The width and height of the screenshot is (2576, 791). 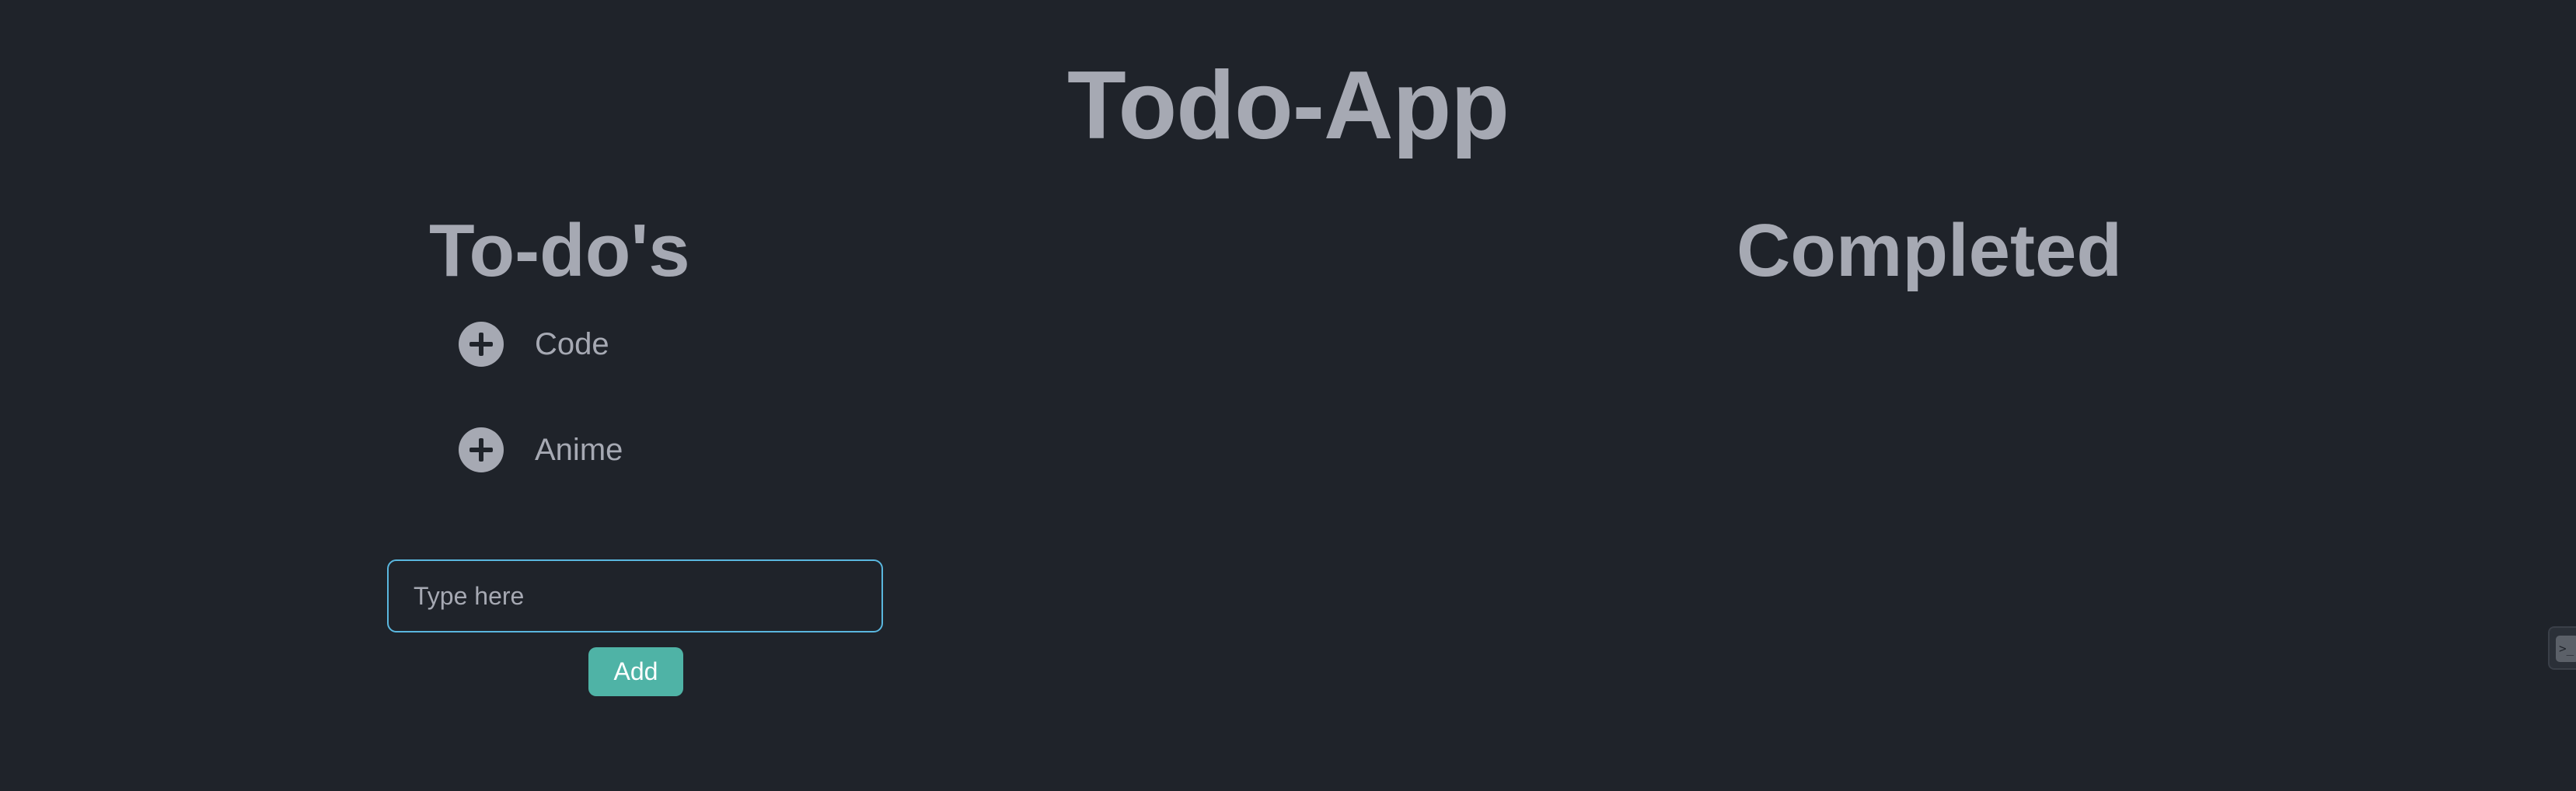 What do you see at coordinates (572, 343) in the screenshot?
I see `todo-item-label: Code` at bounding box center [572, 343].